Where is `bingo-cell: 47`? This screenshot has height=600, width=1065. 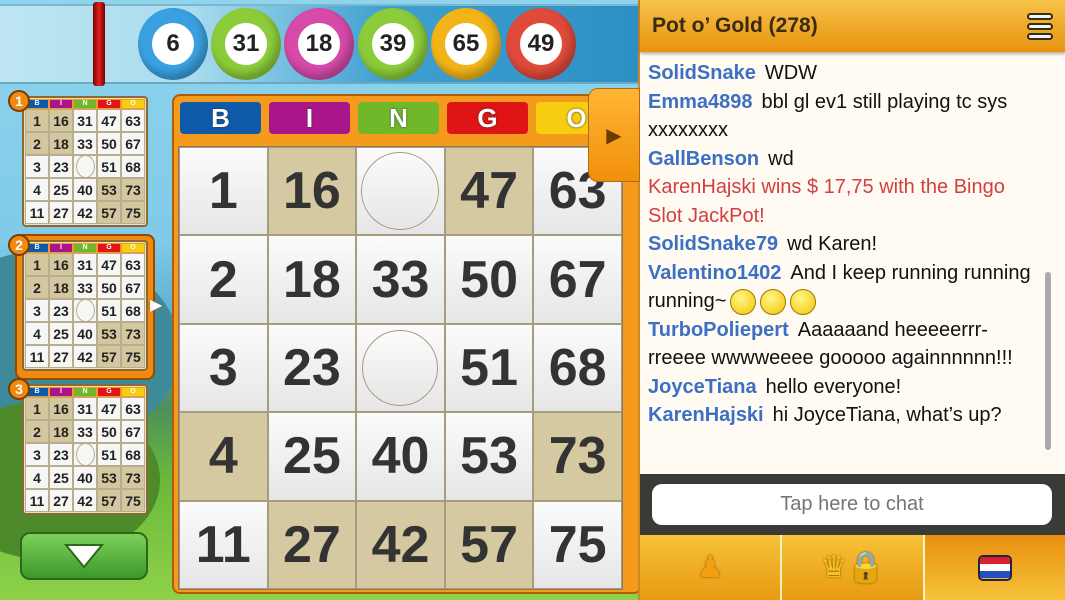
bingo-cell: 47 is located at coordinates (489, 191).